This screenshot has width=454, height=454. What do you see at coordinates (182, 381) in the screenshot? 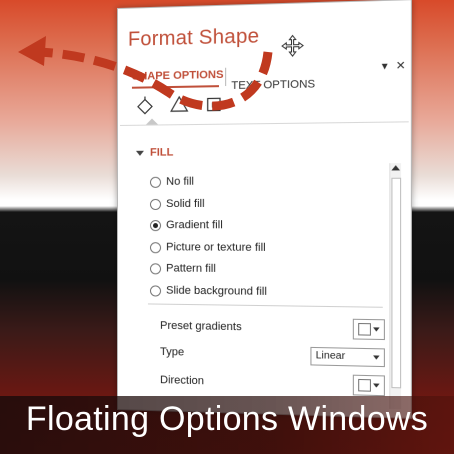
I see `direction-label: Direction` at bounding box center [182, 381].